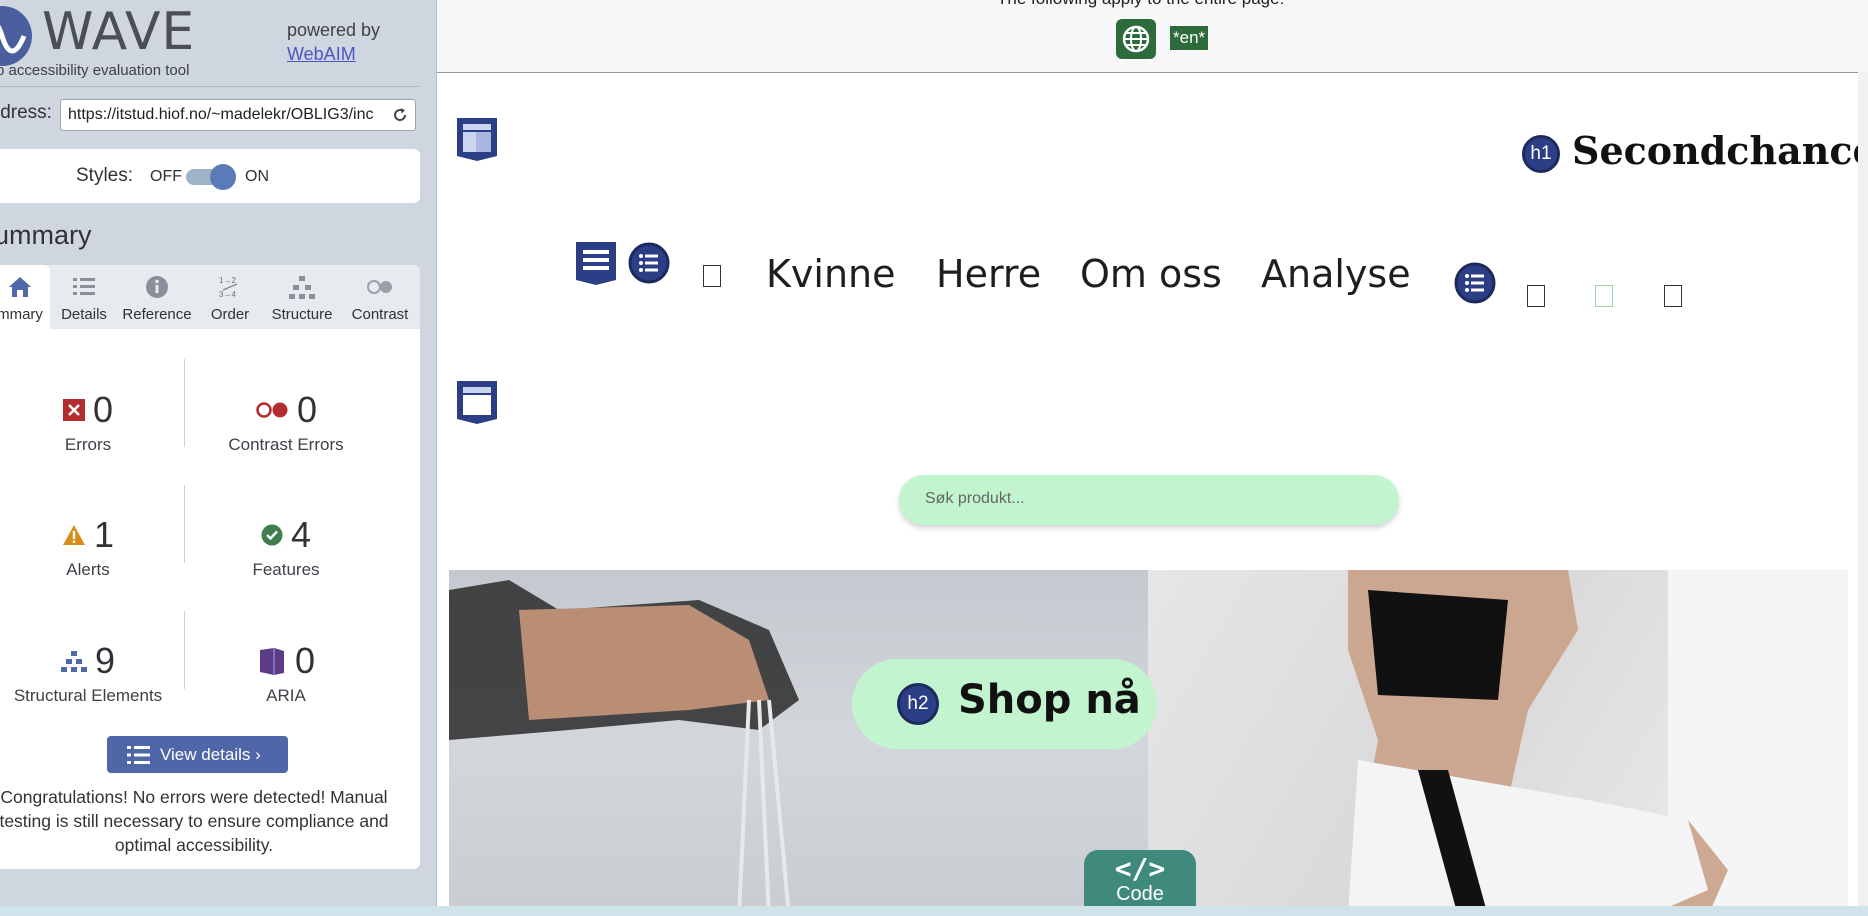  I want to click on language-badge: *en*, so click(1189, 38).